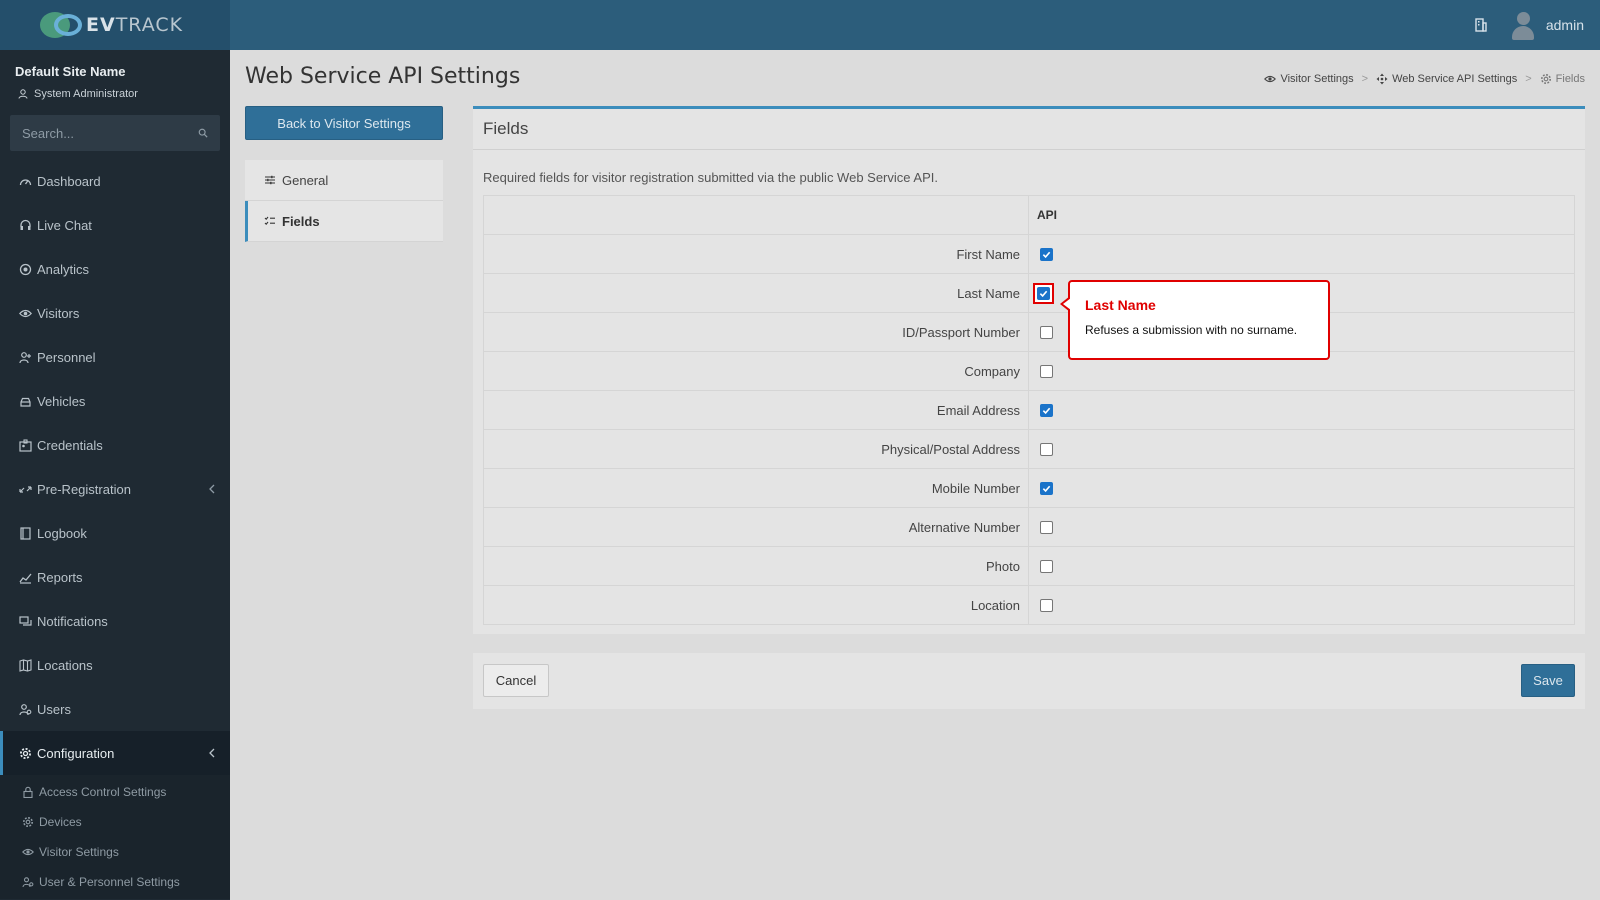 The image size is (1600, 900). I want to click on dashboard-icon, so click(25, 181).